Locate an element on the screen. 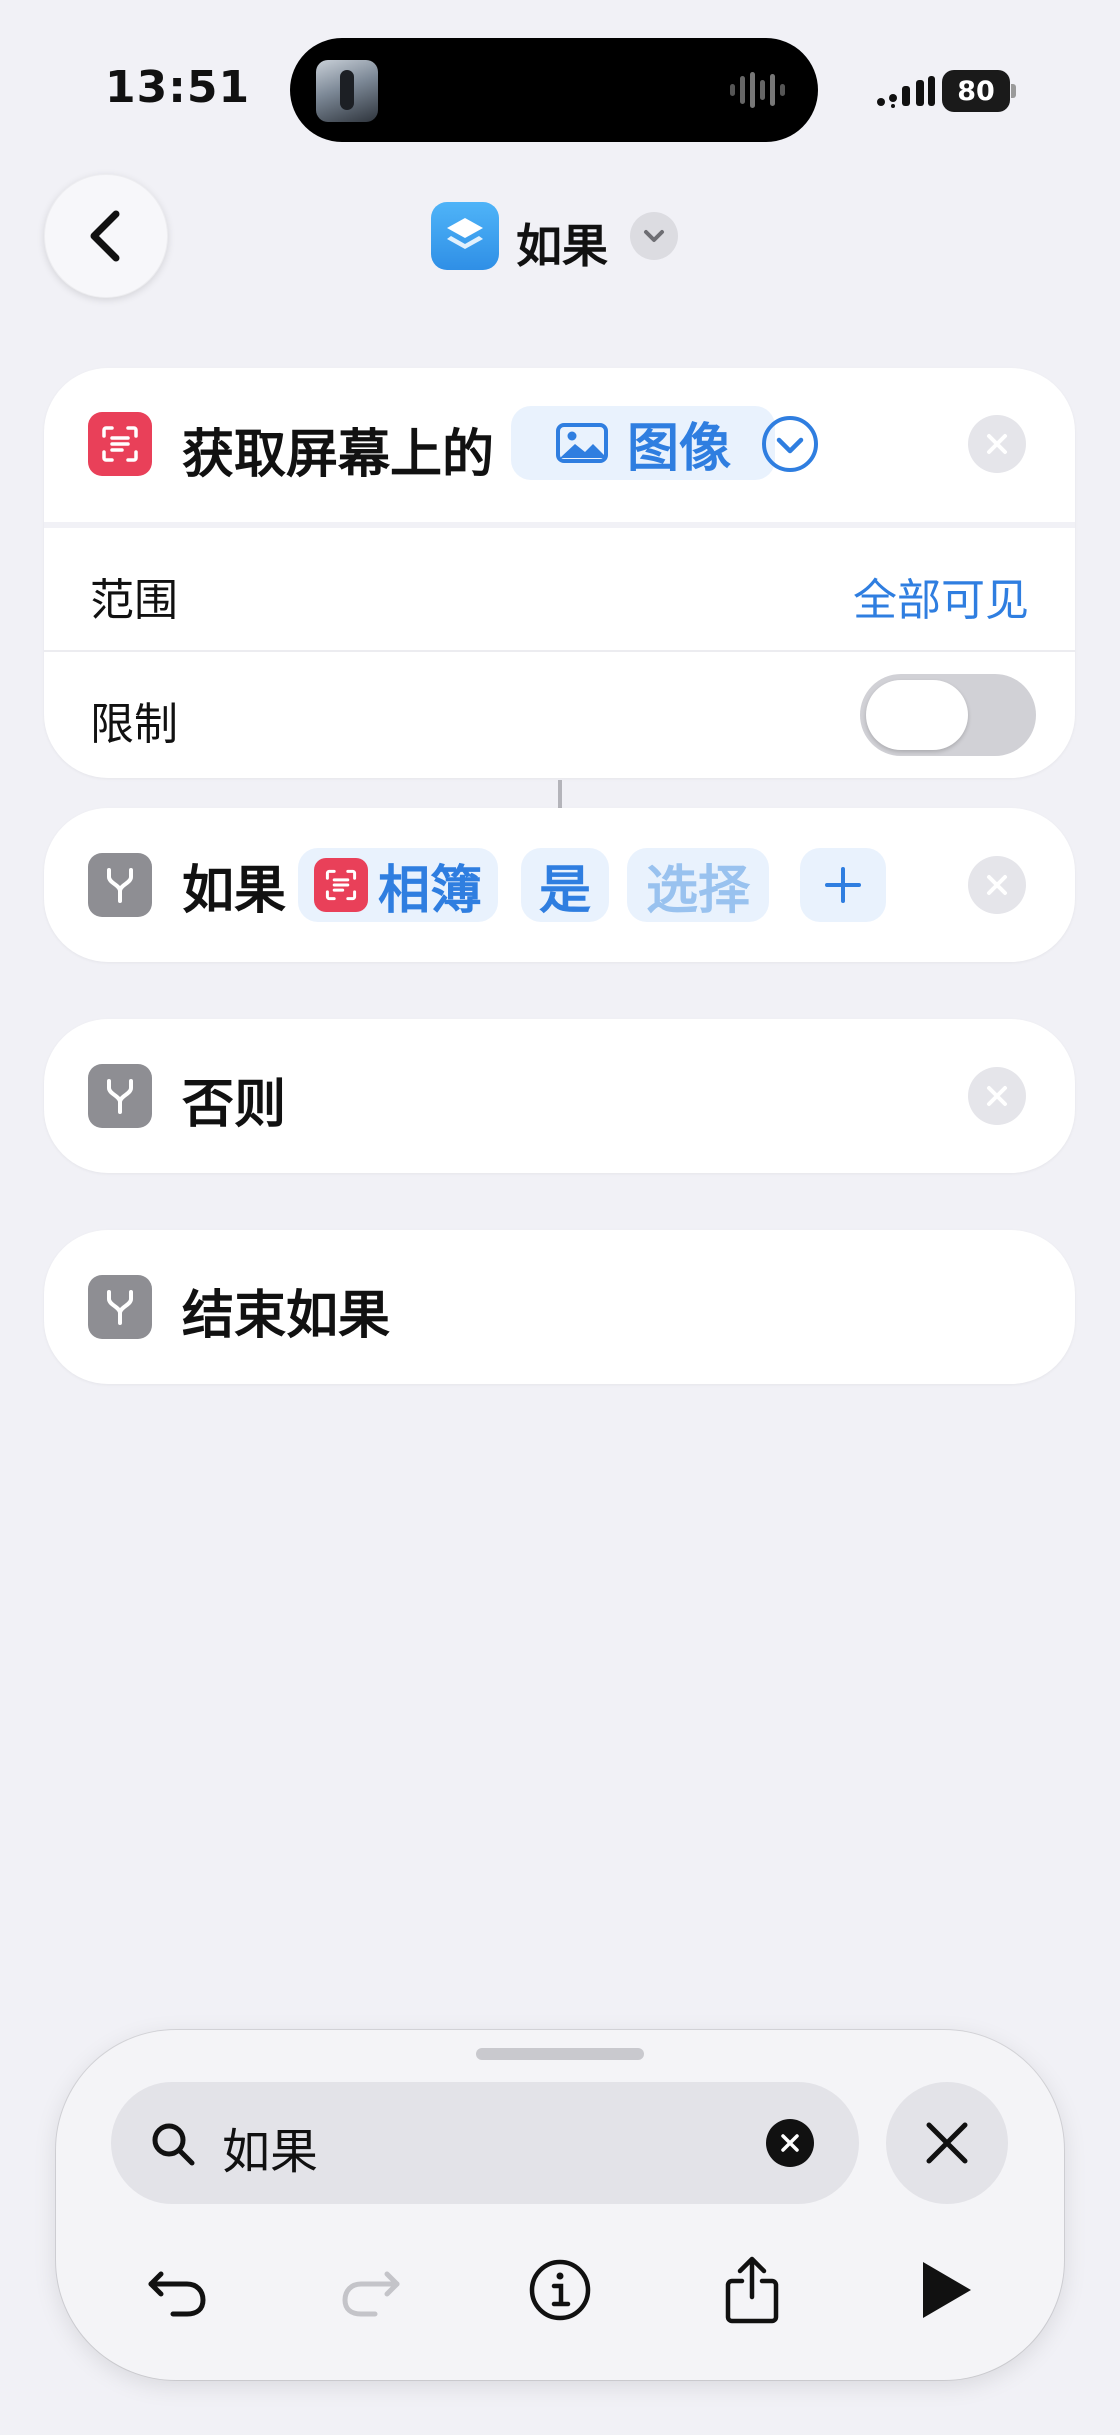 This screenshot has height=2435, width=1120. action-title-get-screen: 获取屏幕上的 is located at coordinates (338, 455).